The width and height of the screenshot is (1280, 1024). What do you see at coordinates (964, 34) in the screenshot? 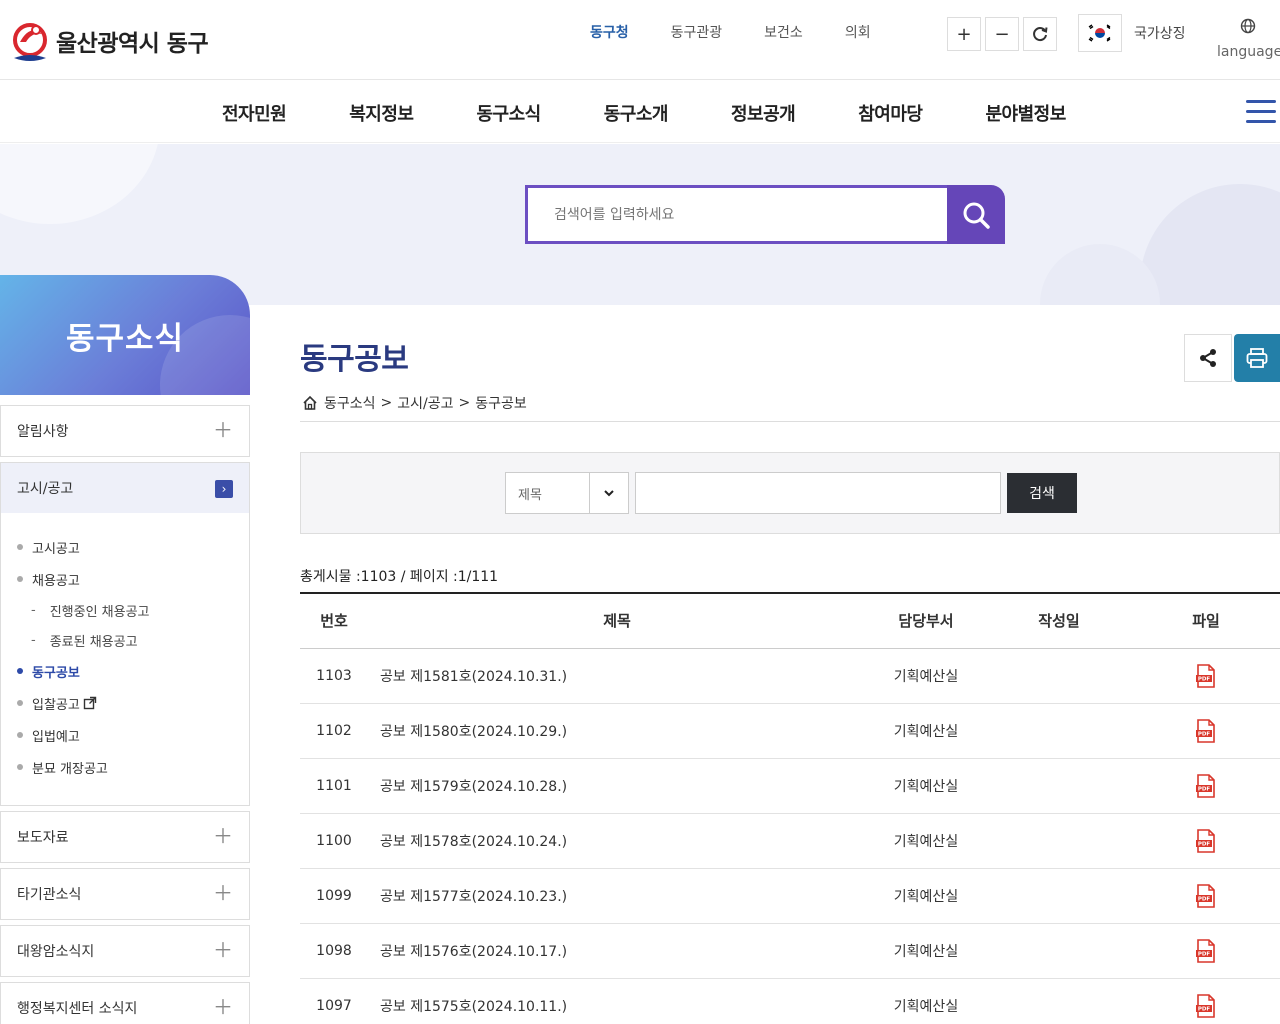
I see `zoom-in-button: +` at bounding box center [964, 34].